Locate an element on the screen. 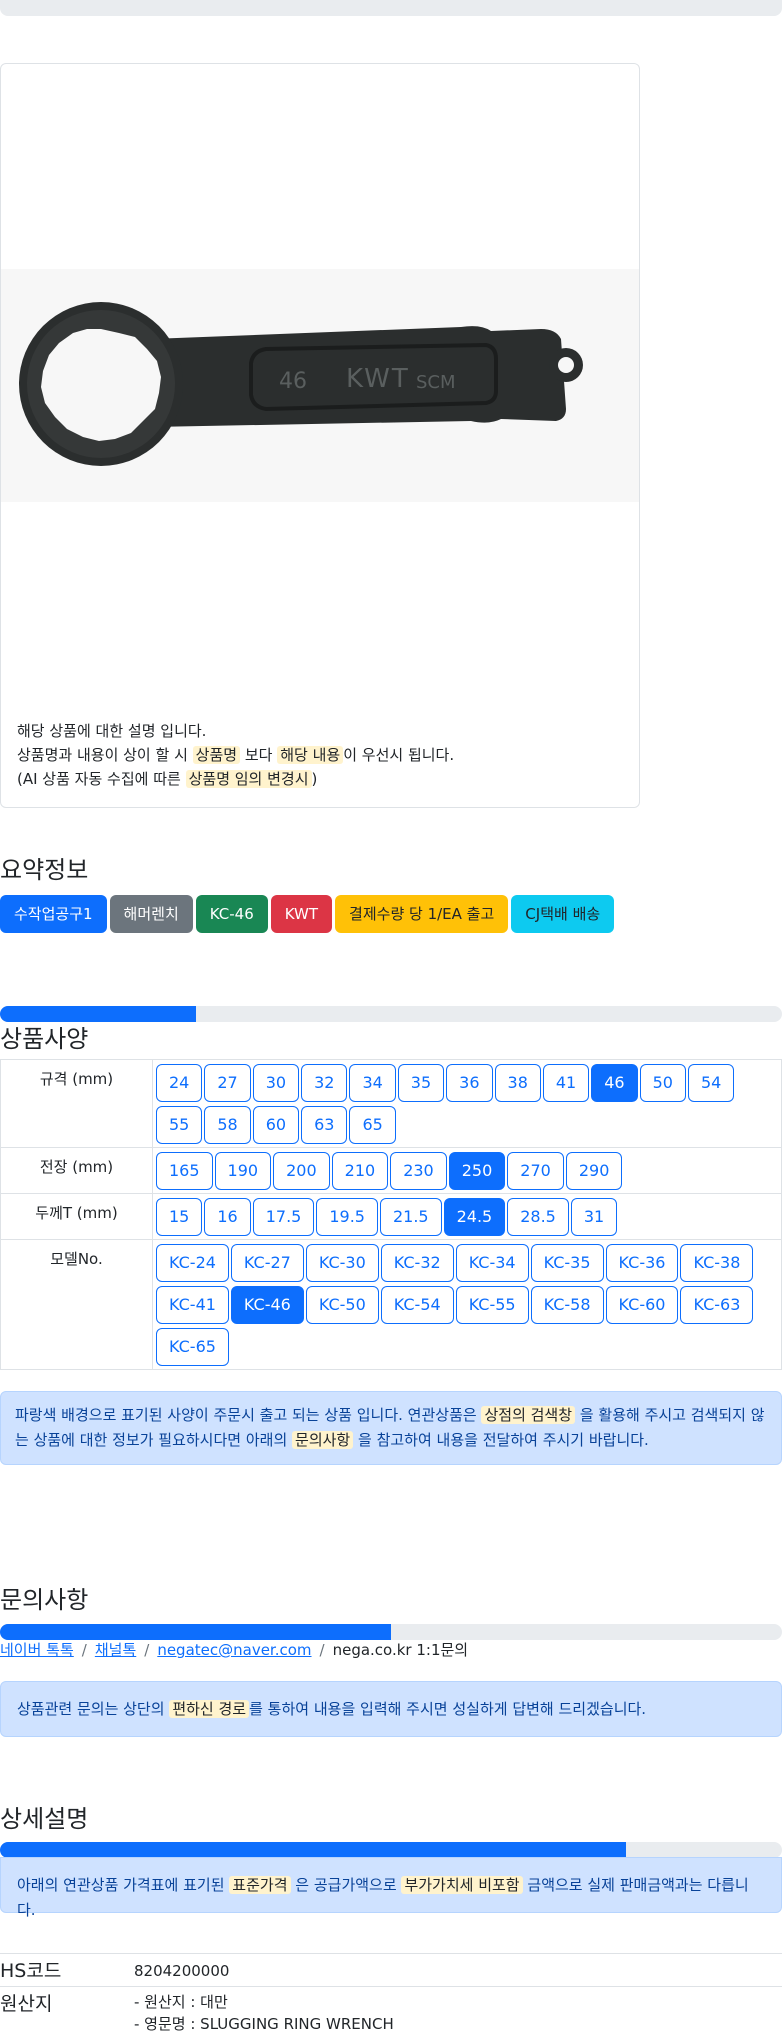  spec-option-button: 54 is located at coordinates (711, 1083).